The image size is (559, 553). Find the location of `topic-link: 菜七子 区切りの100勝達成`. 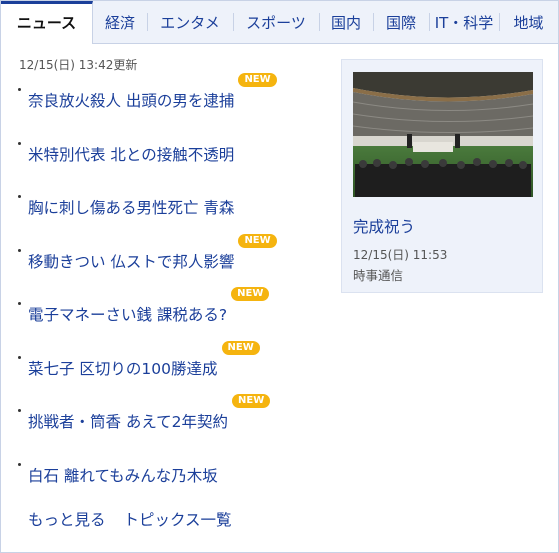

topic-link: 菜七子 区切りの100勝達成 is located at coordinates (123, 369).